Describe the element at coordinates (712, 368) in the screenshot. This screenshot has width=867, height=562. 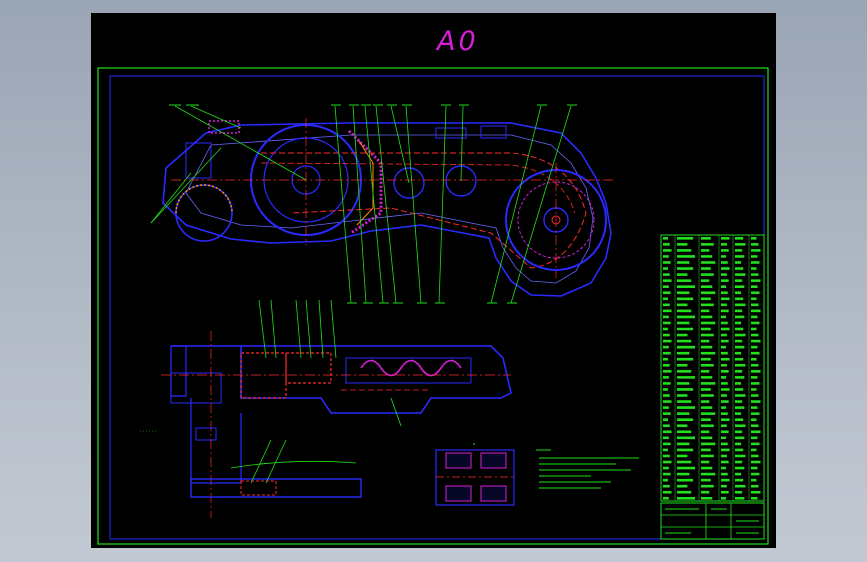
I see `parts-list-table` at that location.